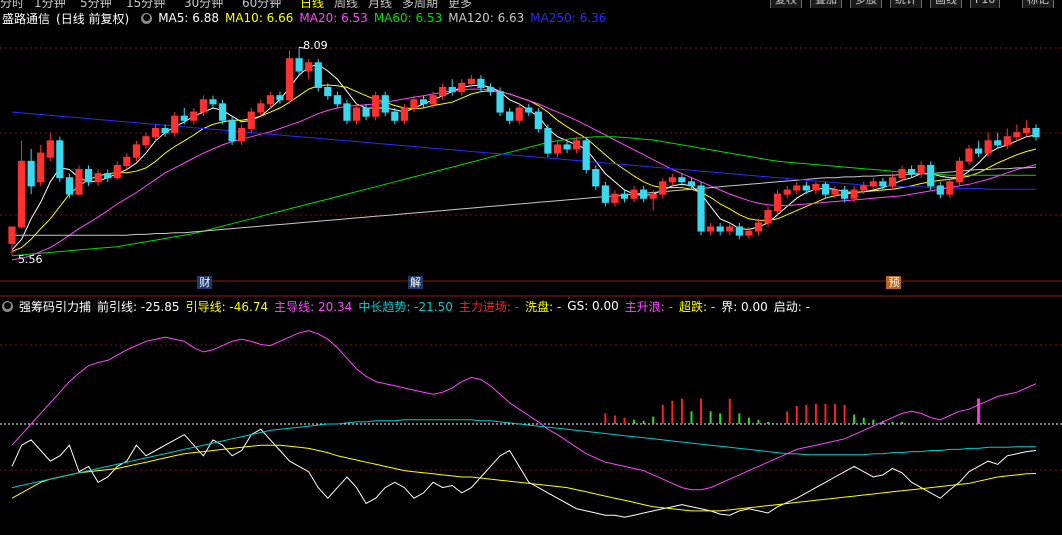 The image size is (1062, 535). What do you see at coordinates (894, 282) in the screenshot?
I see `event-marker: 预` at bounding box center [894, 282].